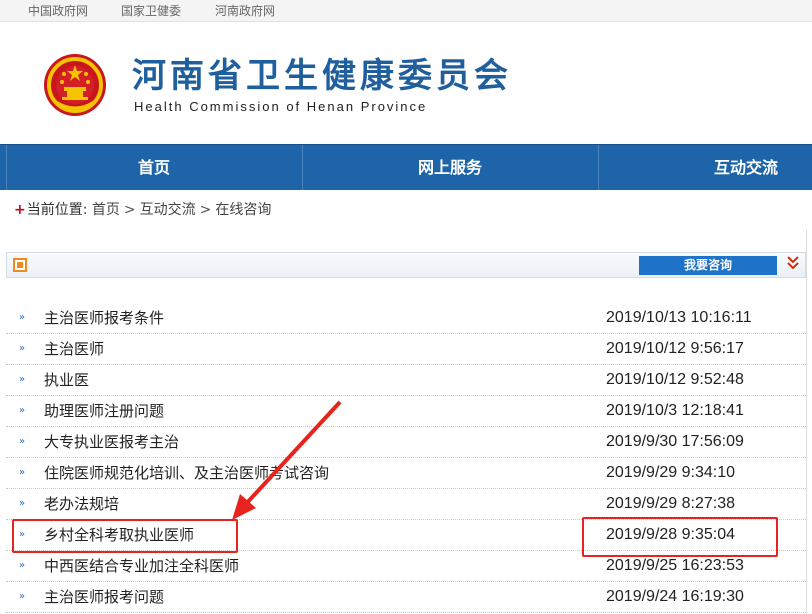 The image size is (812, 614). I want to click on nav-item-online-service: 网上服务, so click(450, 167).